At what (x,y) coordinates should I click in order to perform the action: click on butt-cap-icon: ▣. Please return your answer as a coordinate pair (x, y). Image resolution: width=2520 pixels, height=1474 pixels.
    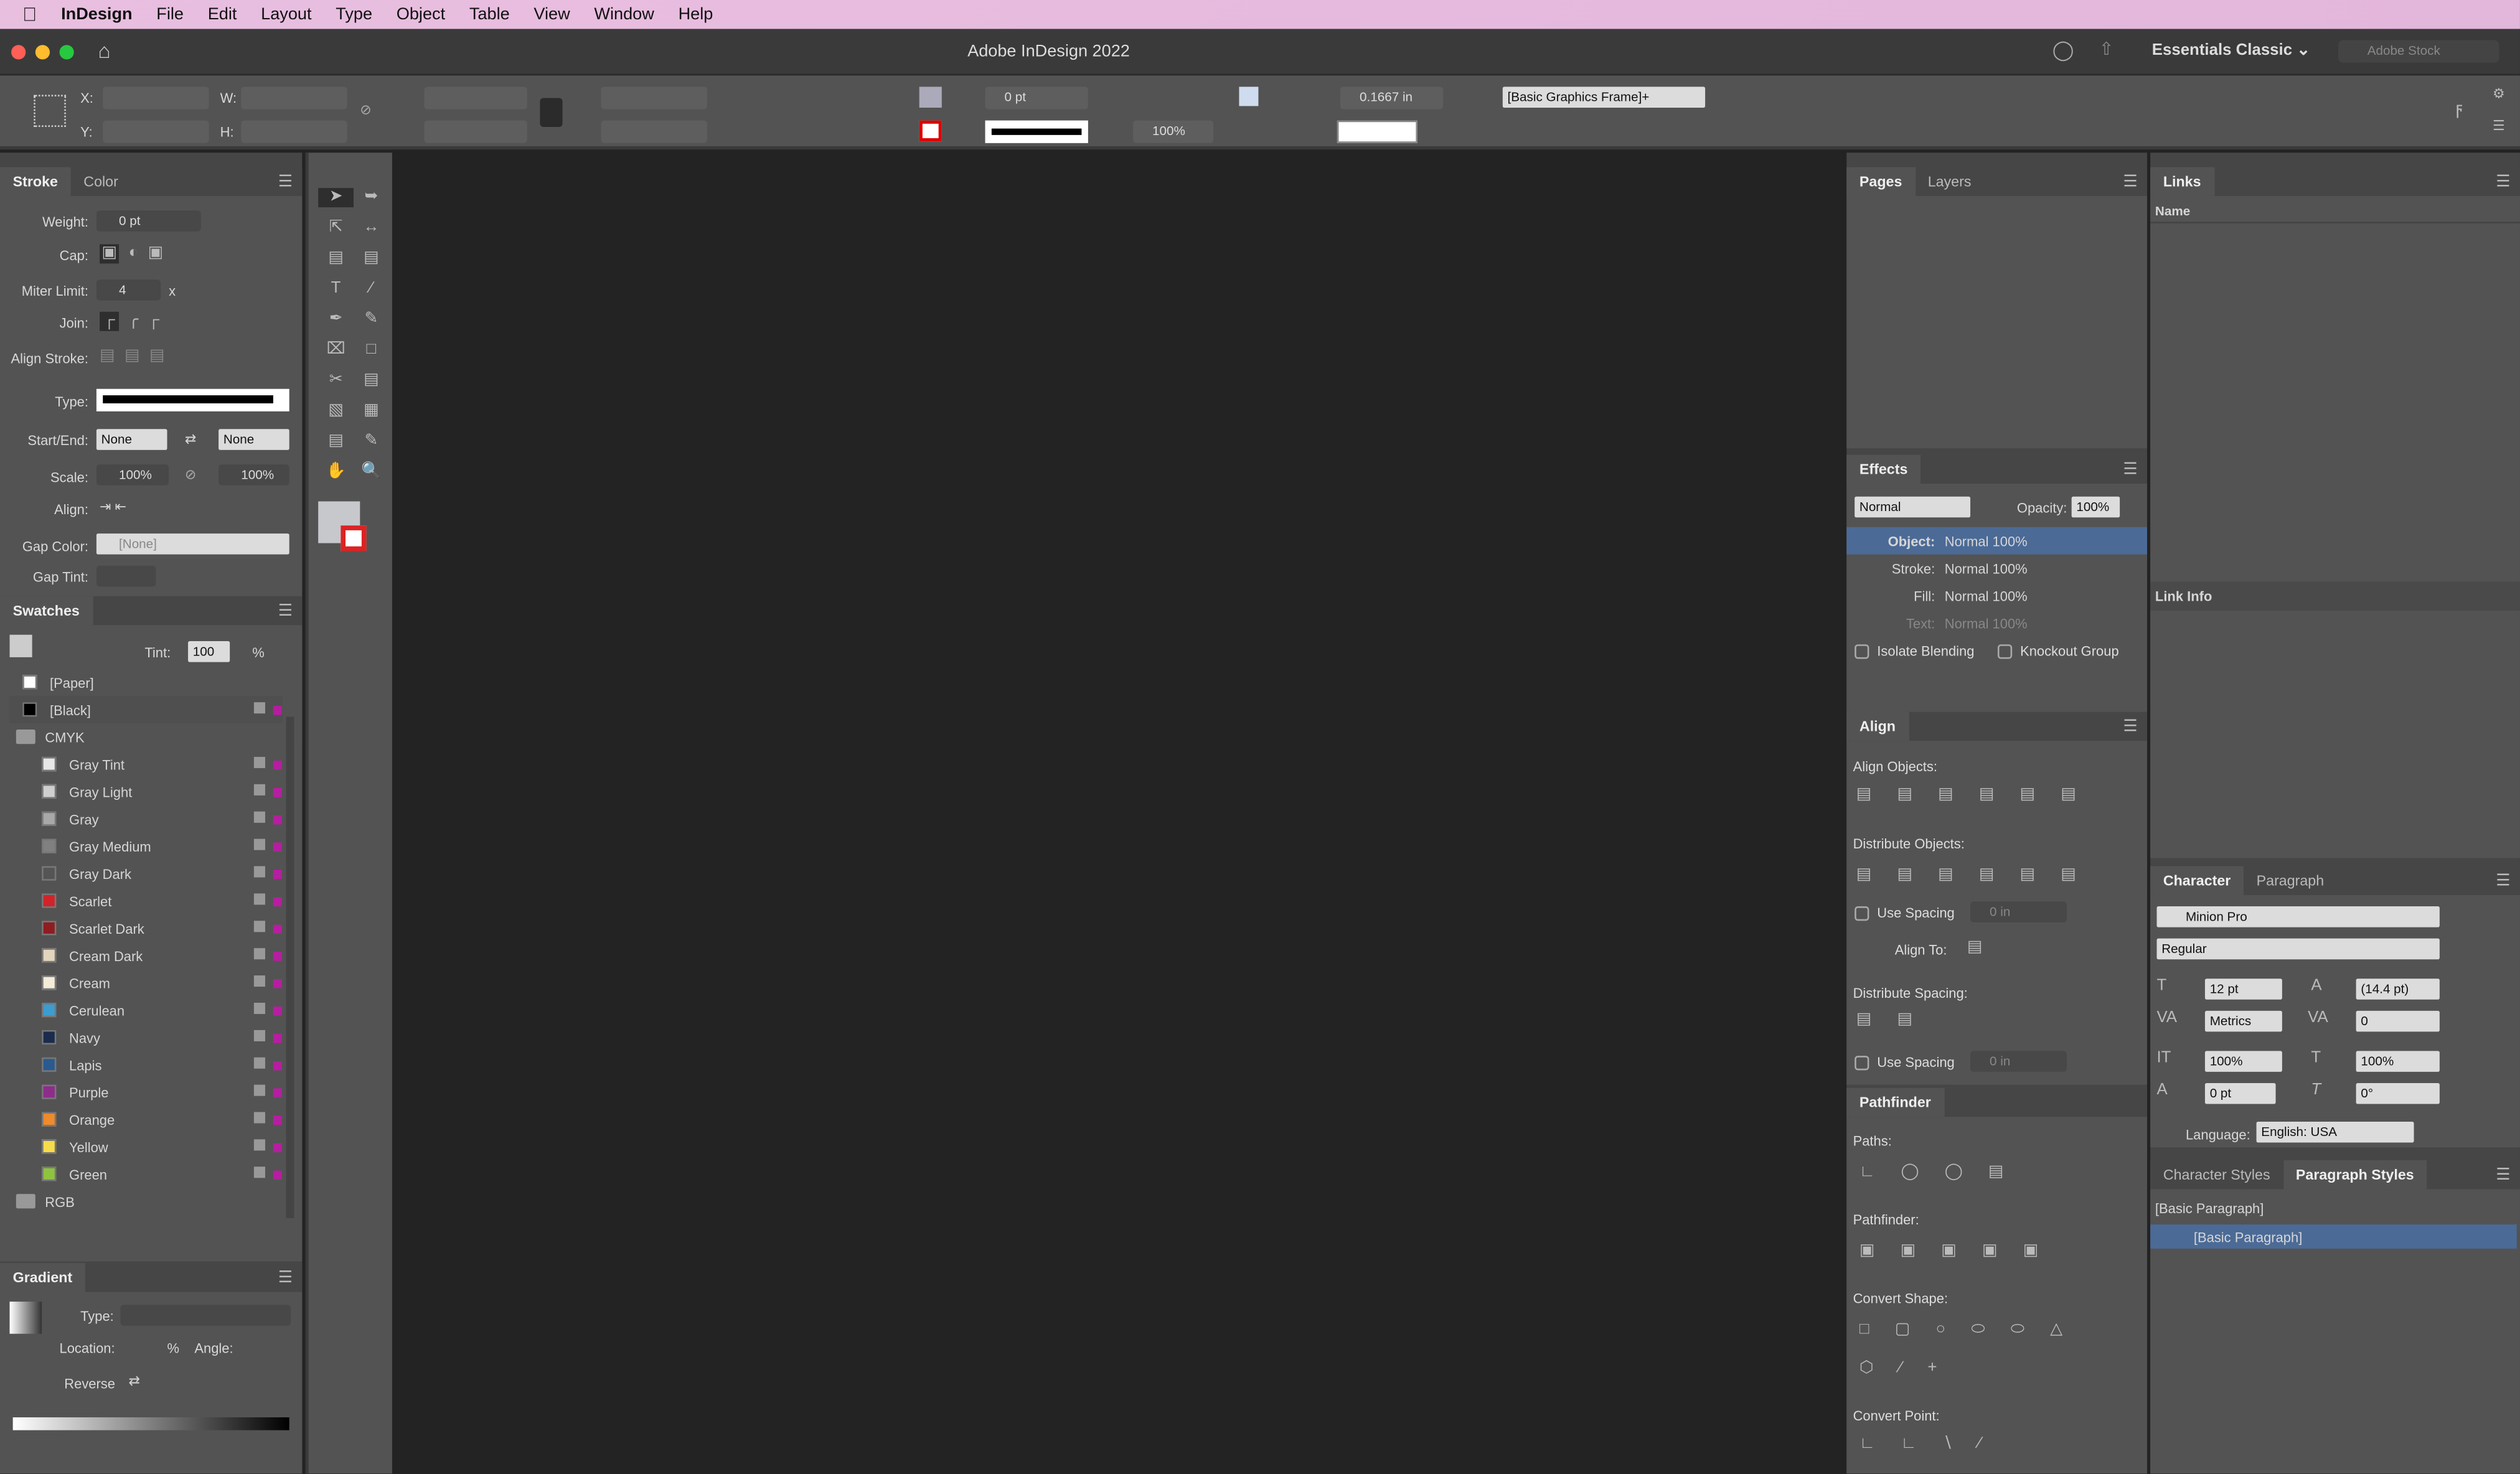
    Looking at the image, I should click on (110, 254).